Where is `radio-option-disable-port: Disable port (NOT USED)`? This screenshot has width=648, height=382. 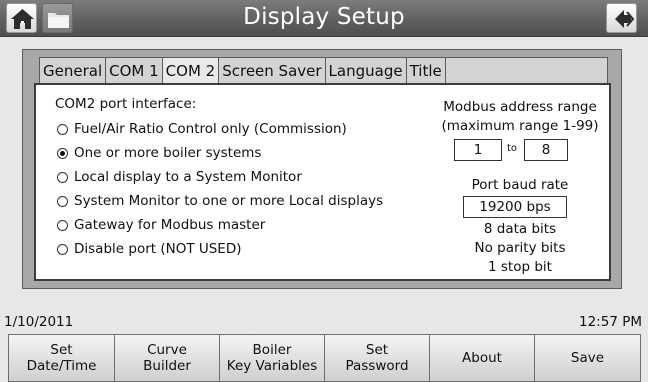 radio-option-disable-port: Disable port (NOT USED) is located at coordinates (149, 249).